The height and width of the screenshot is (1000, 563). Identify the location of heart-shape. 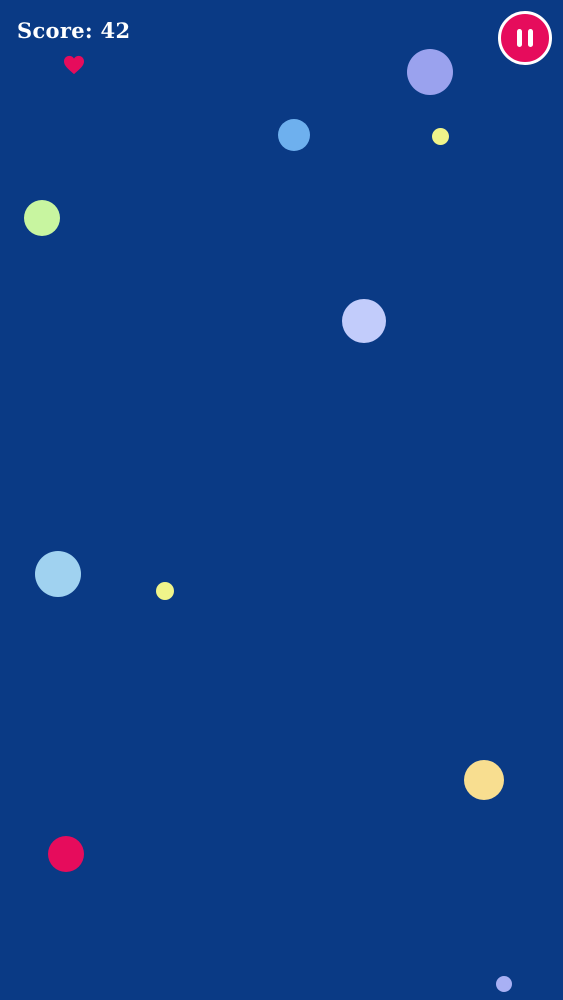
(74, 65).